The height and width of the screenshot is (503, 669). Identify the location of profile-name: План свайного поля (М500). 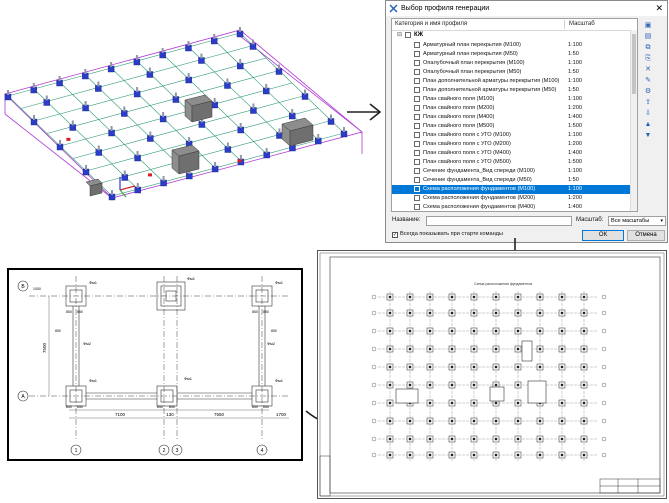
(459, 126).